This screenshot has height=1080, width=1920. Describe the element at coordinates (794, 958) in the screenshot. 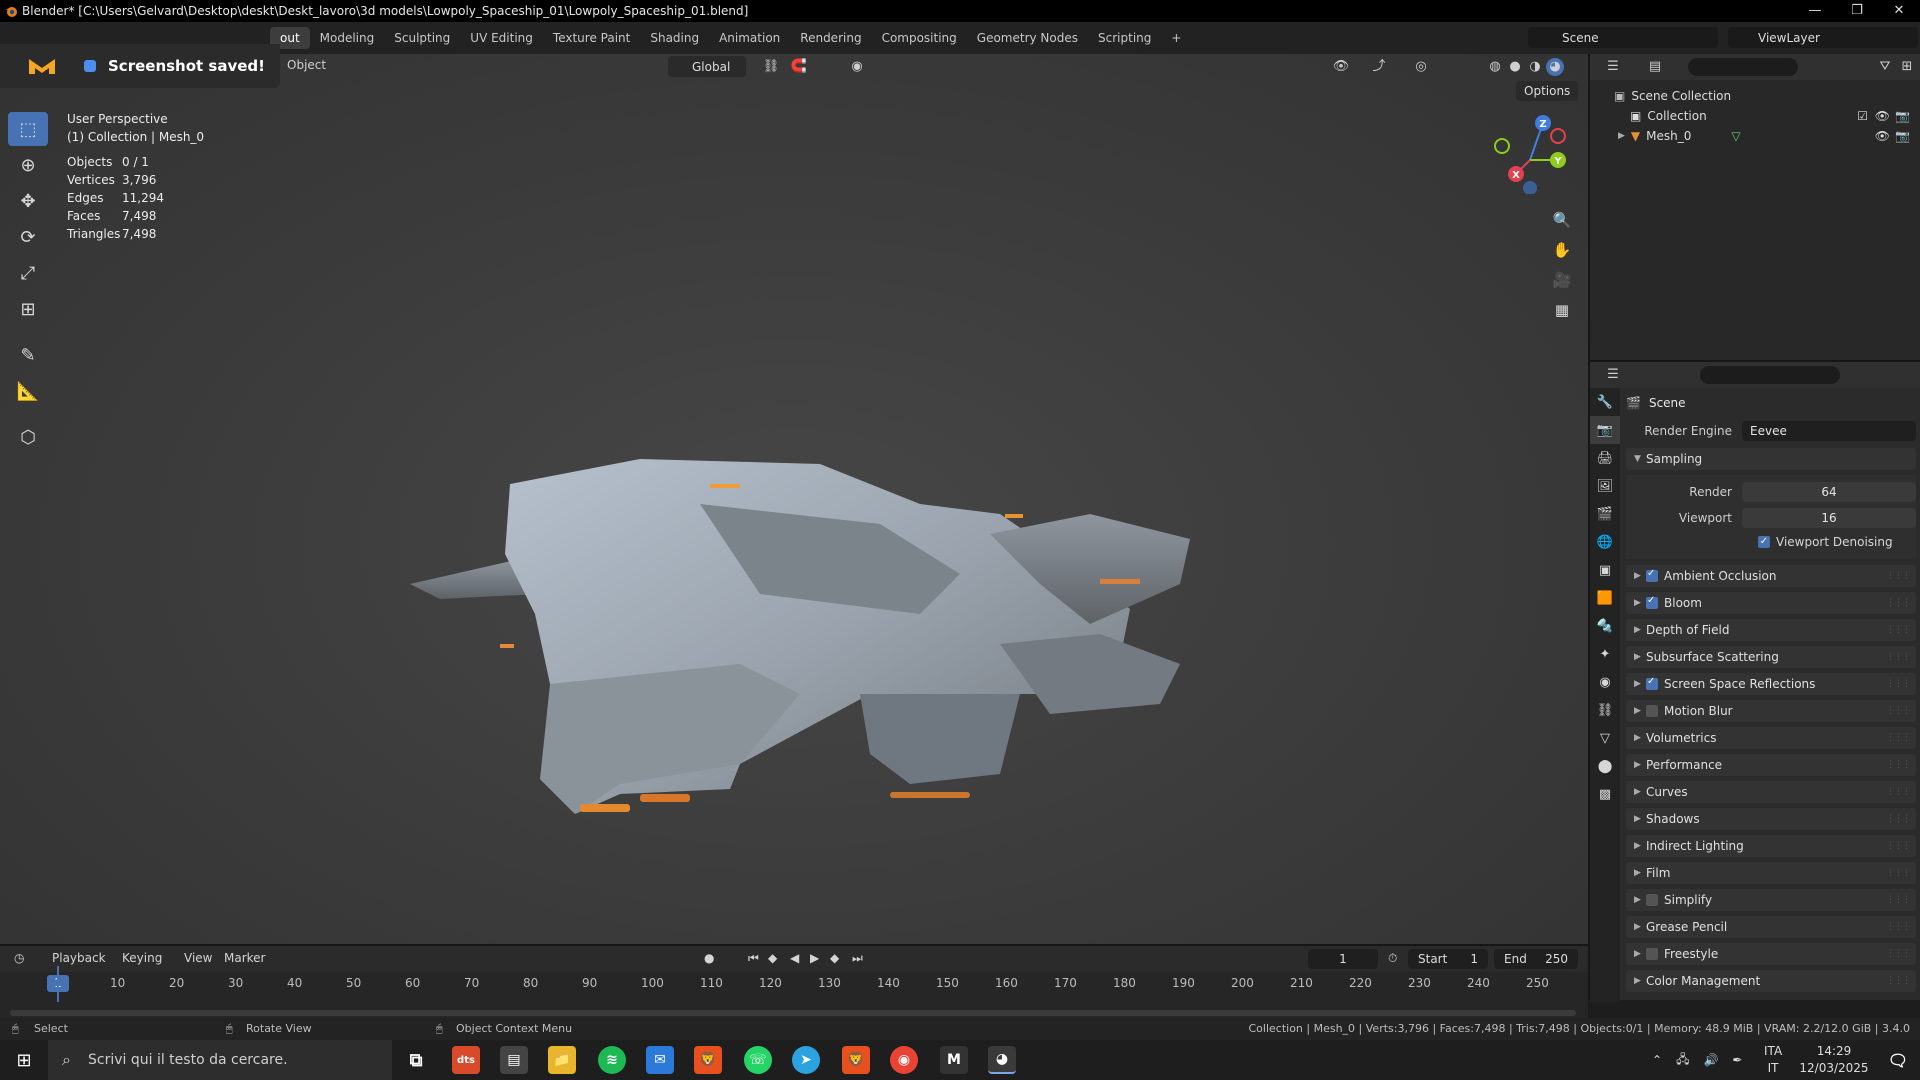

I see `play-reverse-icon: ◀` at that location.